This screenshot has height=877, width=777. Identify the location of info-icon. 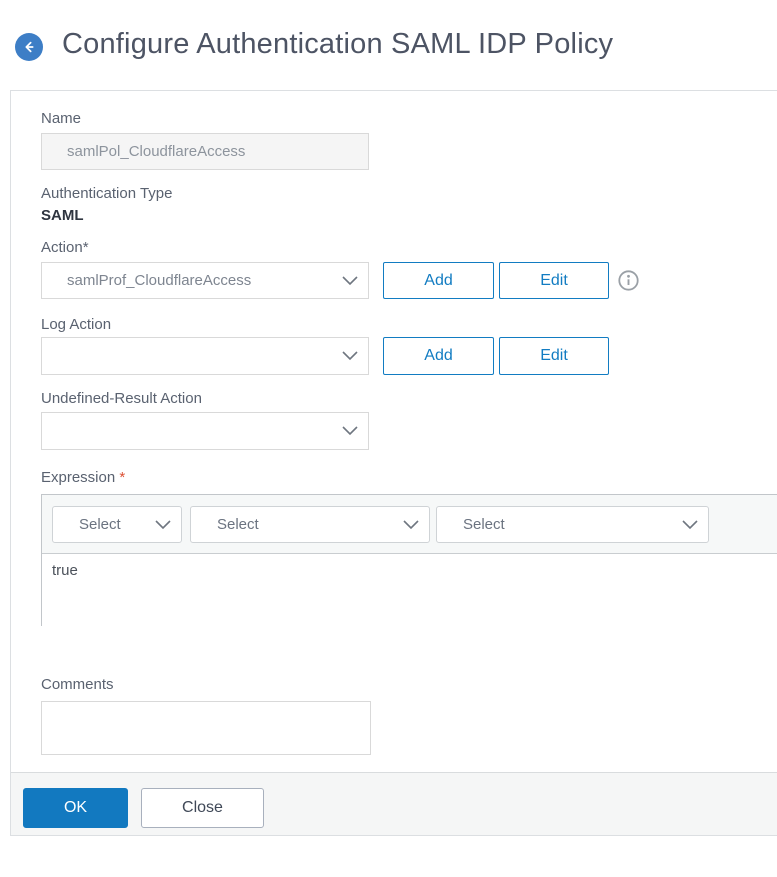
(628, 280).